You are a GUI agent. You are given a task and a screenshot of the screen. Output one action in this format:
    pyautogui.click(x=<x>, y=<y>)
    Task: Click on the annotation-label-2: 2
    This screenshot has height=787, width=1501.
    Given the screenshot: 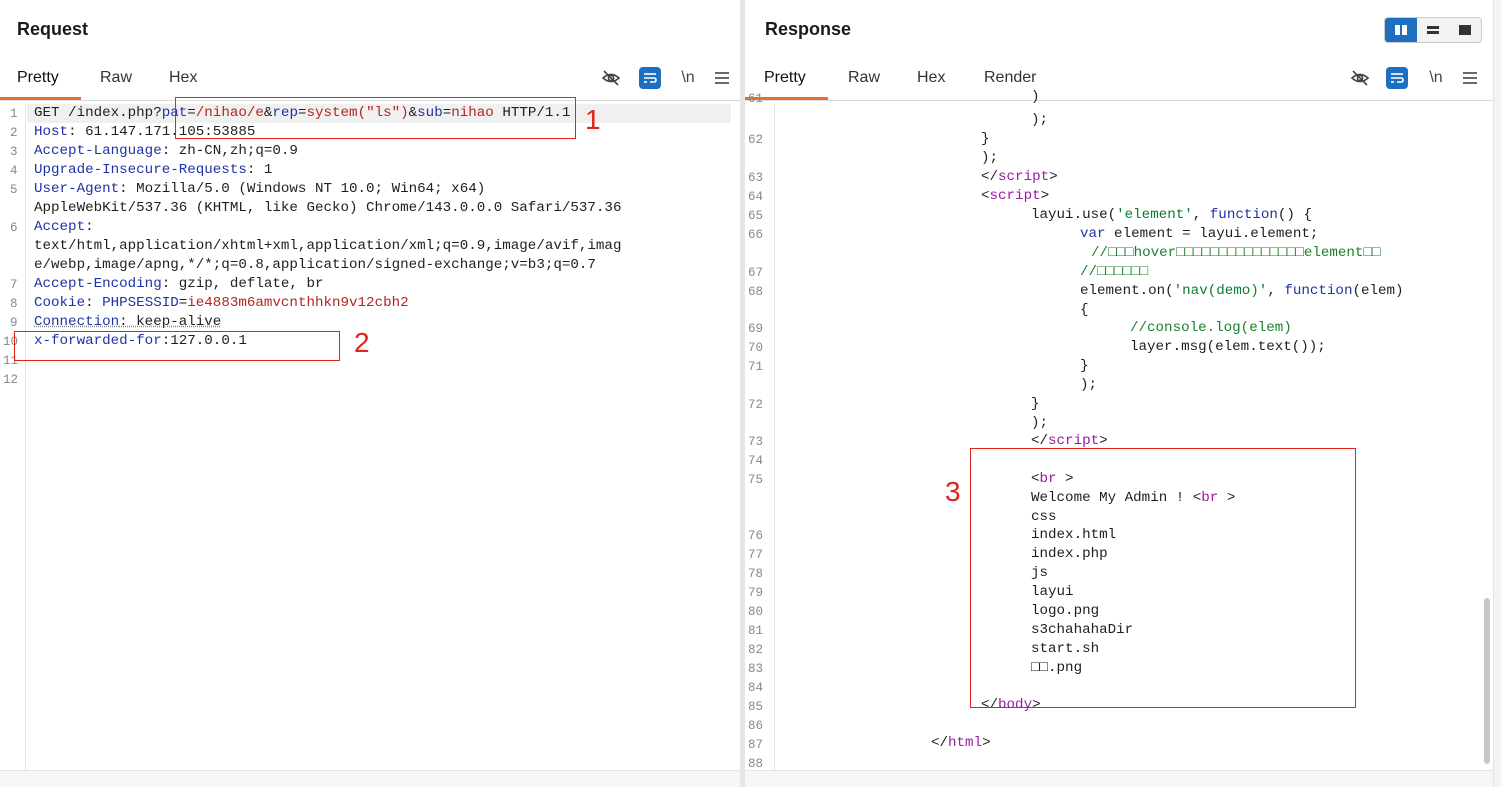 What is the action you would take?
    pyautogui.click(x=362, y=342)
    